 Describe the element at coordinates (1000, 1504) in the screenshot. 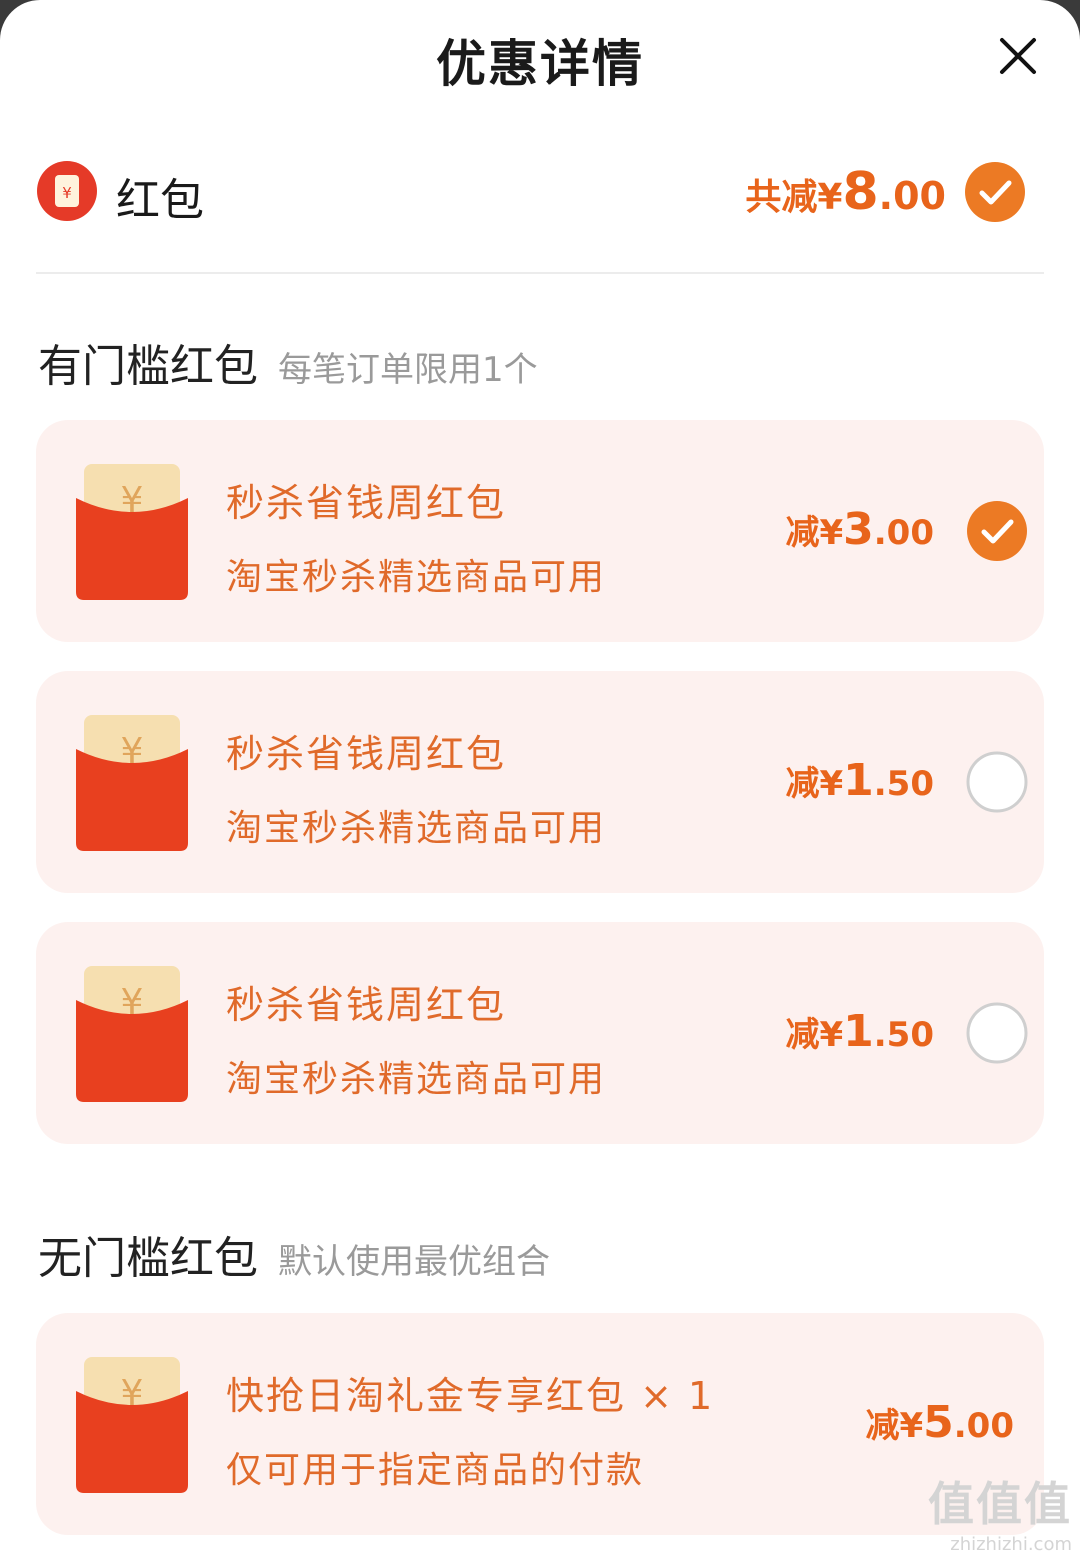

I see `watermark-mark: 值值值` at that location.